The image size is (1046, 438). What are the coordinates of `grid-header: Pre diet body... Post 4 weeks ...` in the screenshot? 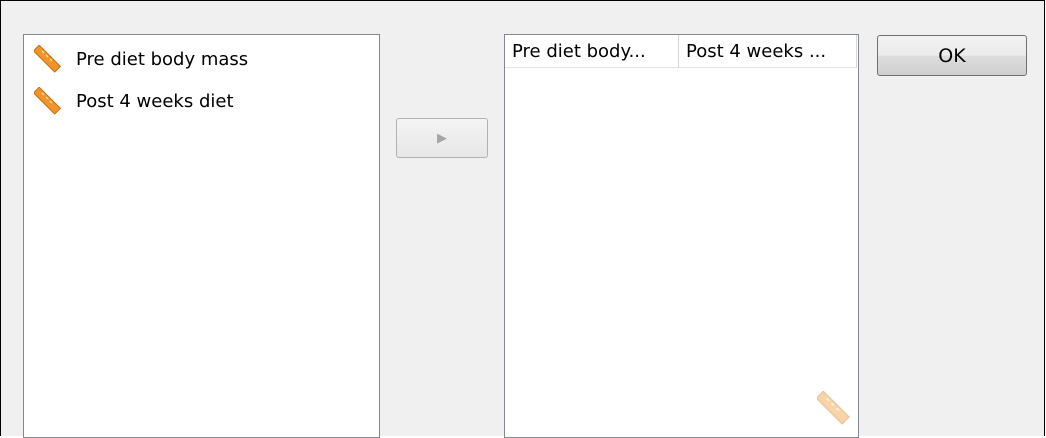 It's located at (681, 52).